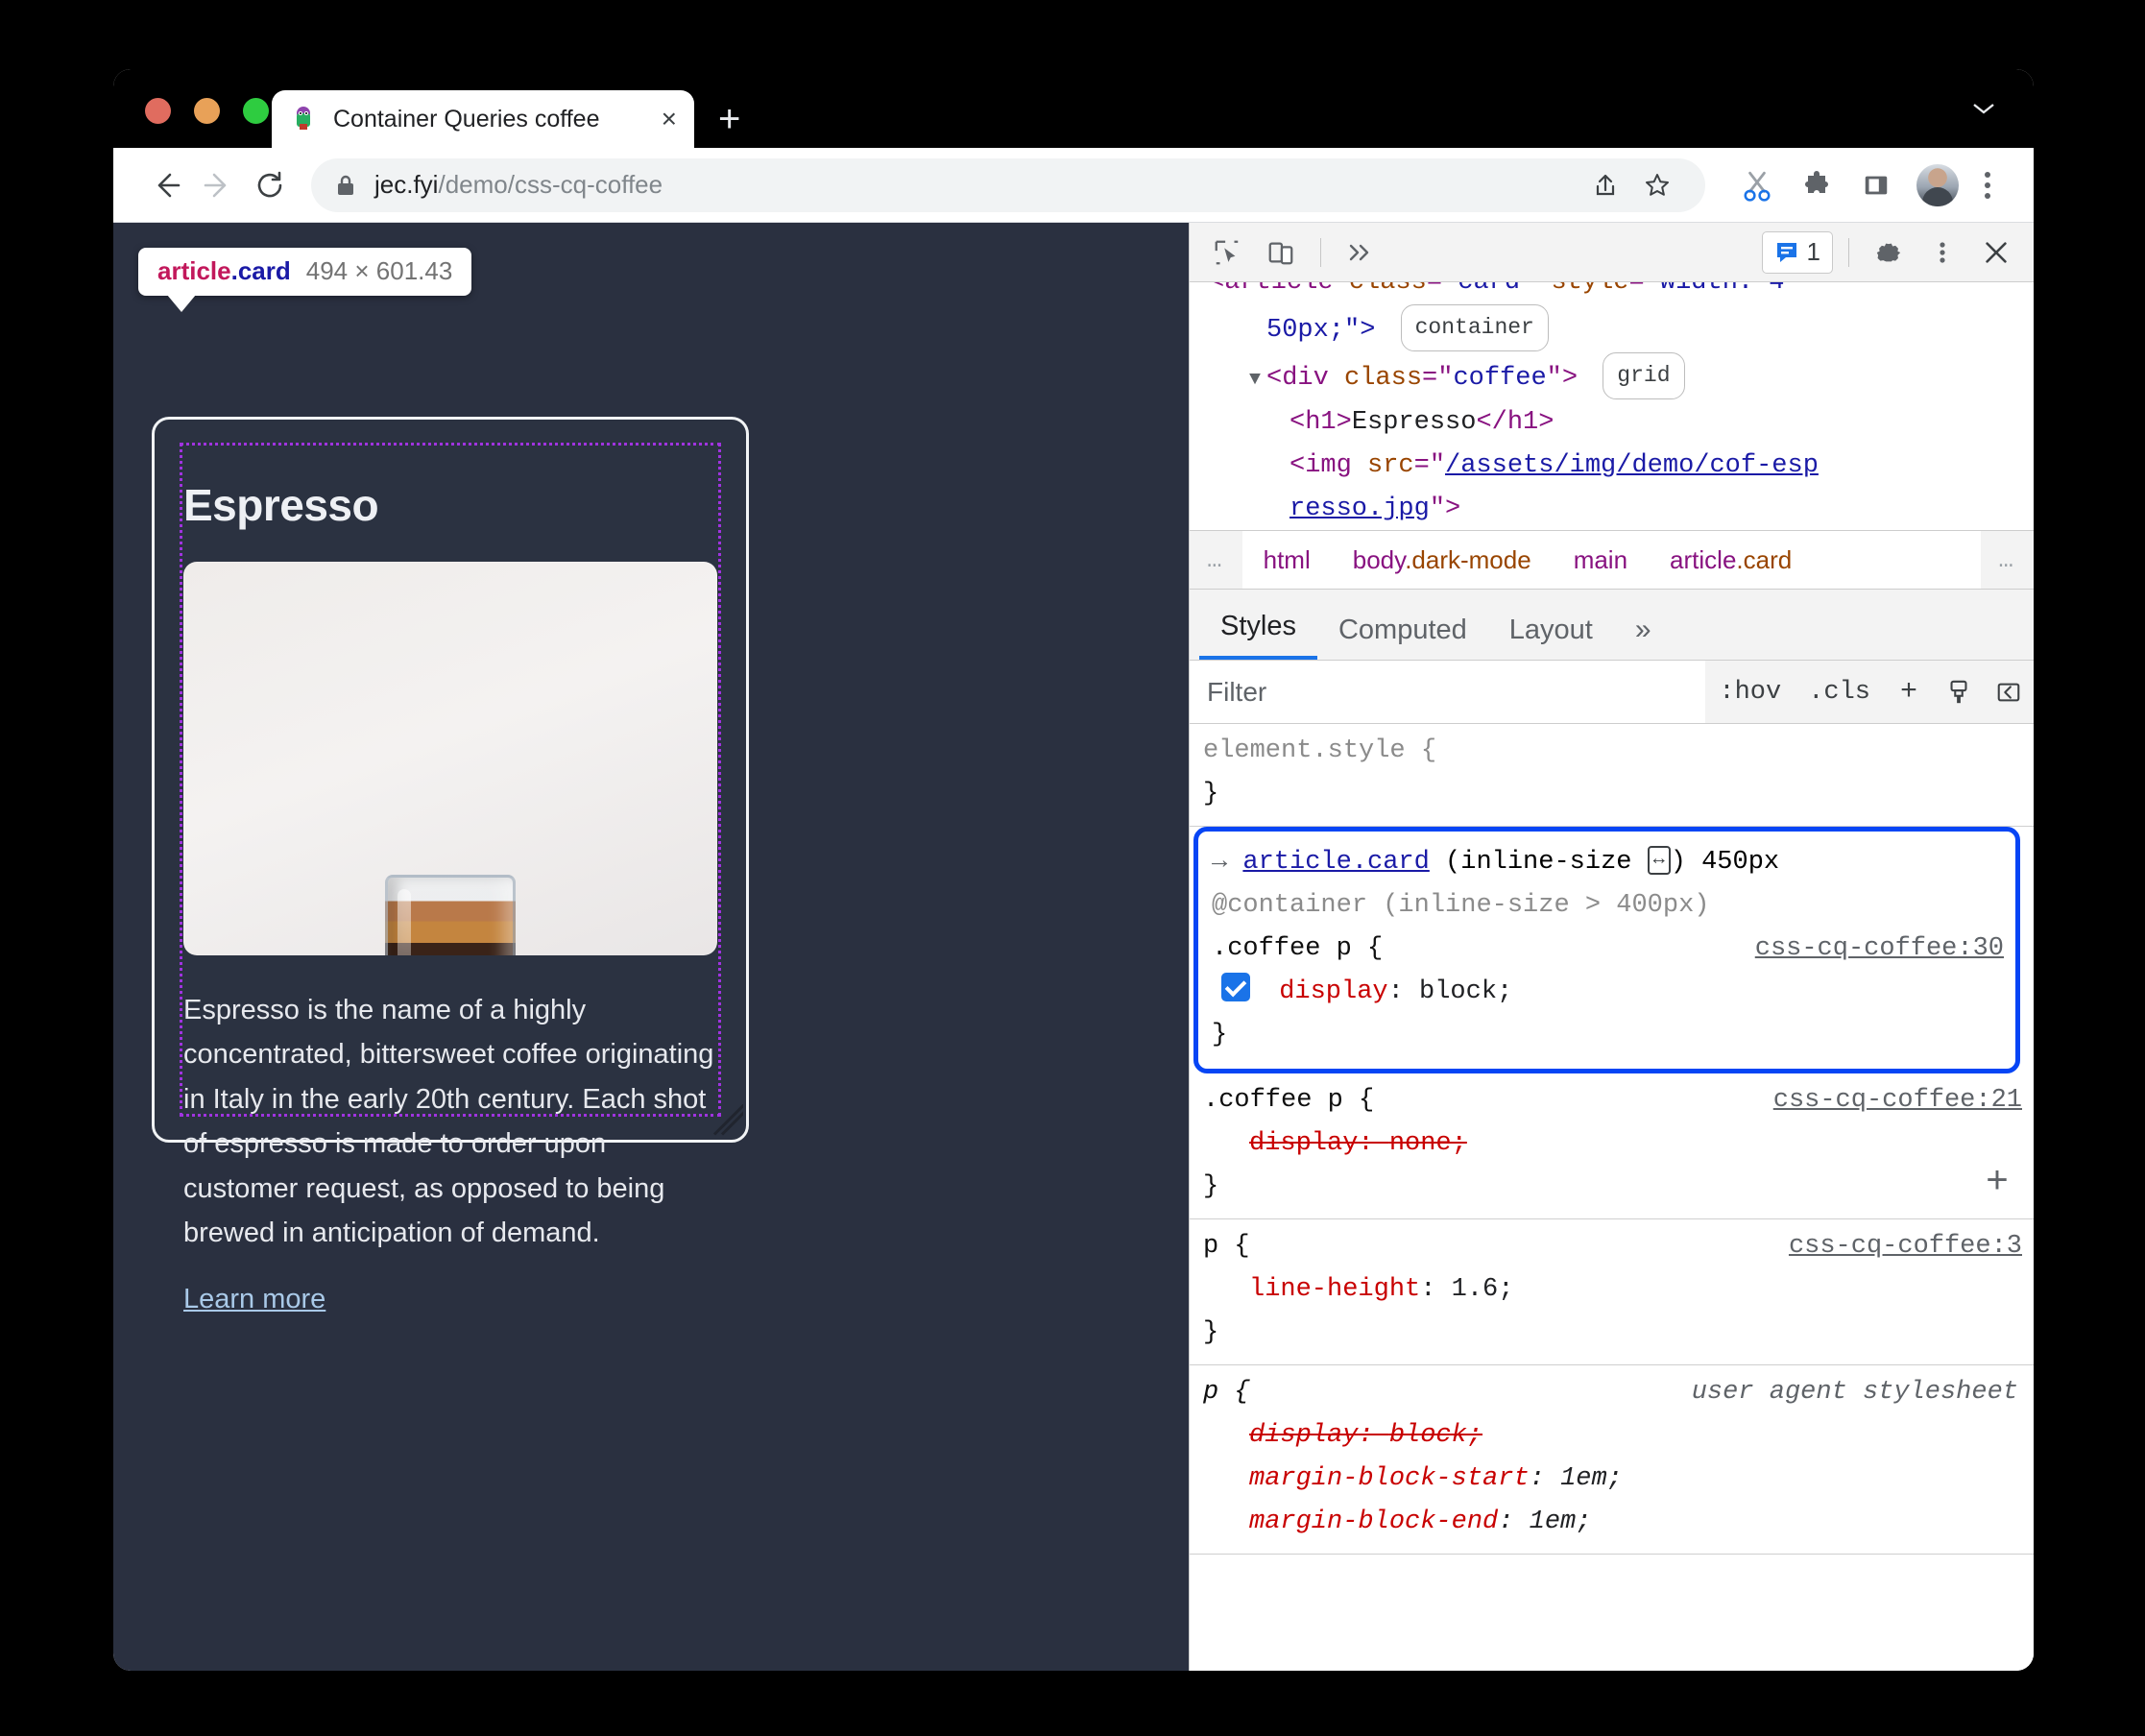 The height and width of the screenshot is (1736, 2145). Describe the element at coordinates (1644, 375) in the screenshot. I see `grid-chip: grid` at that location.